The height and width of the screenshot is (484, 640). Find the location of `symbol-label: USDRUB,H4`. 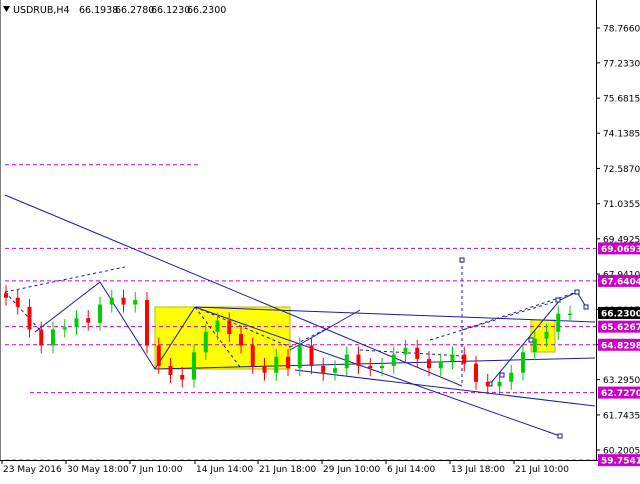

symbol-label: USDRUB,H4 is located at coordinates (41, 10).